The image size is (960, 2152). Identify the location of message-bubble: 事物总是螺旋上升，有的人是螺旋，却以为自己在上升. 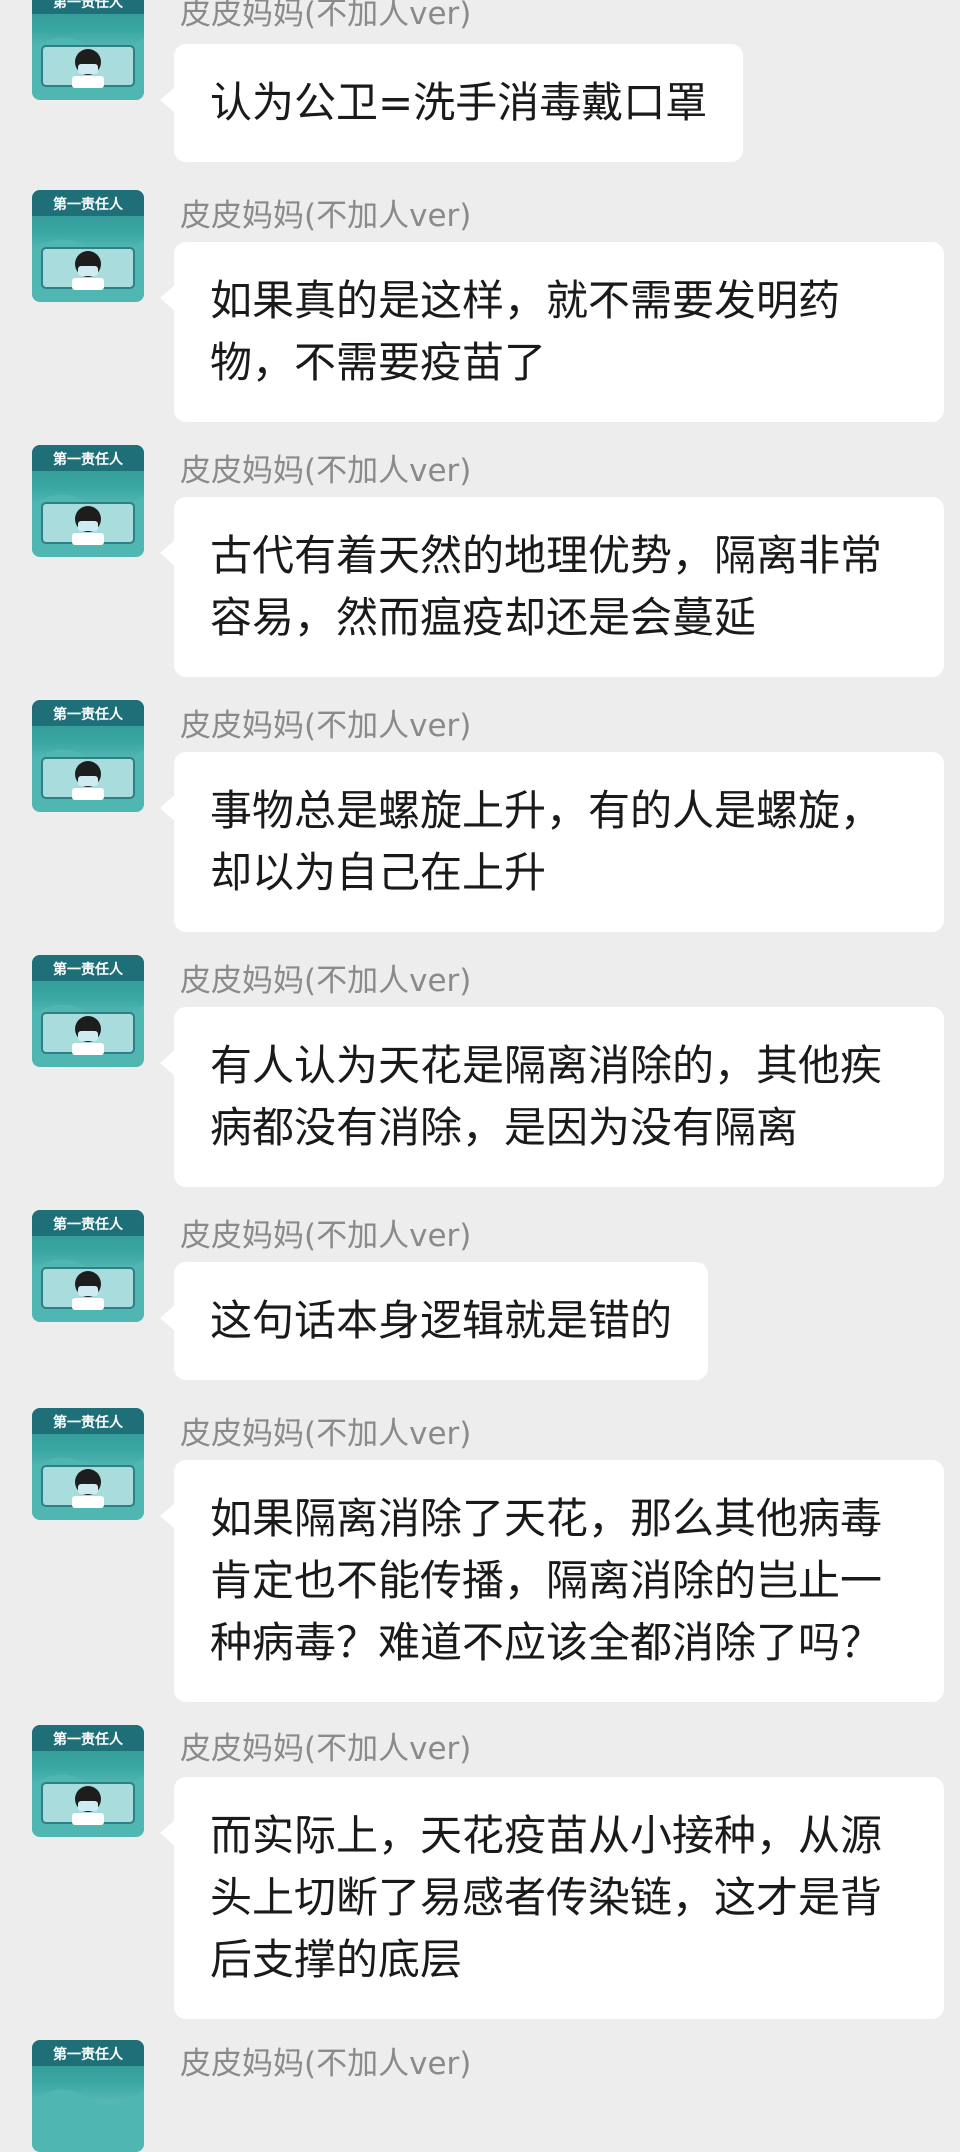
(552, 842).